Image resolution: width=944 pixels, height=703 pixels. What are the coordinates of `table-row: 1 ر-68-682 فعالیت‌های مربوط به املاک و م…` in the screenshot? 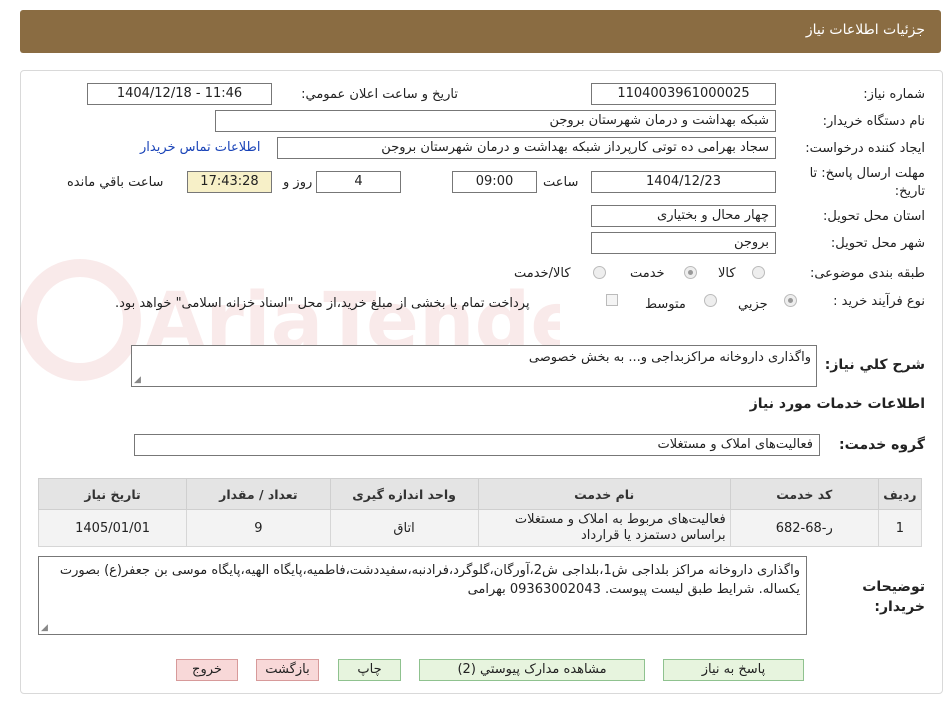 It's located at (480, 528).